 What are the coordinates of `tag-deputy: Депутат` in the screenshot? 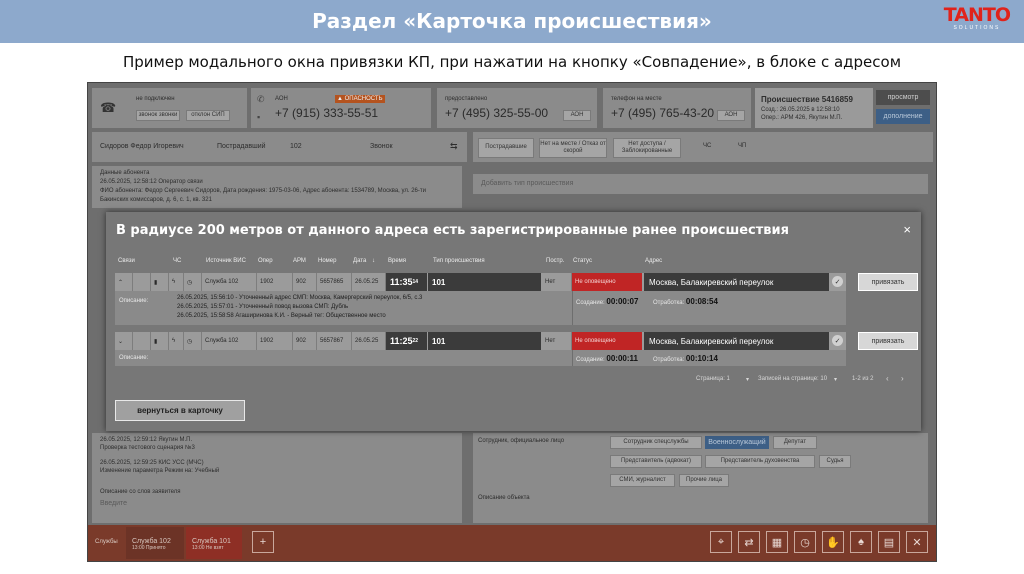 It's located at (795, 442).